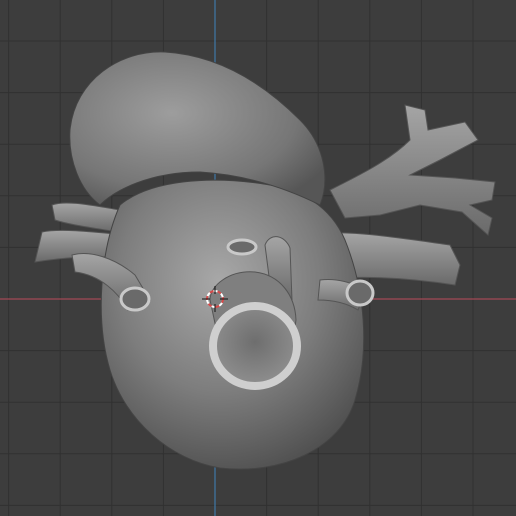  Describe the element at coordinates (86, 217) in the screenshot. I see `left-pulmonary-vessel` at that location.